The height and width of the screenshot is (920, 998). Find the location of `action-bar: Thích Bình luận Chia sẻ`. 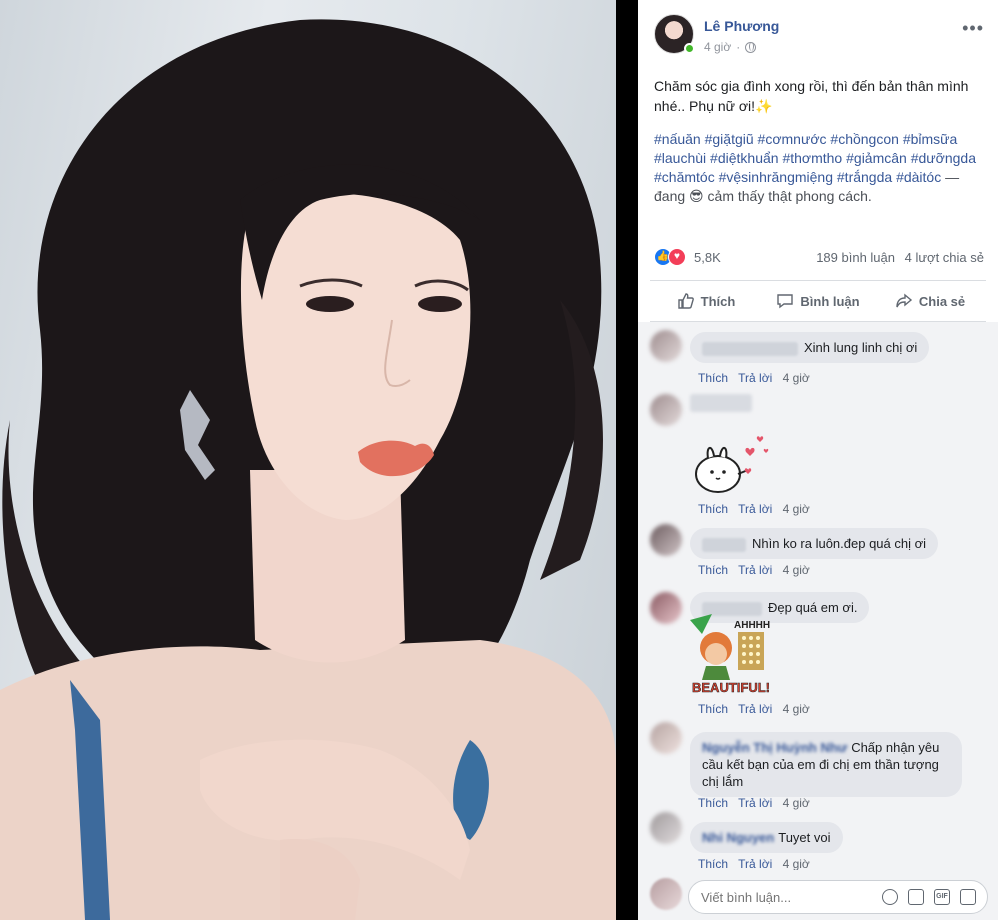

action-bar: Thích Bình luận Chia sẻ is located at coordinates (818, 301).